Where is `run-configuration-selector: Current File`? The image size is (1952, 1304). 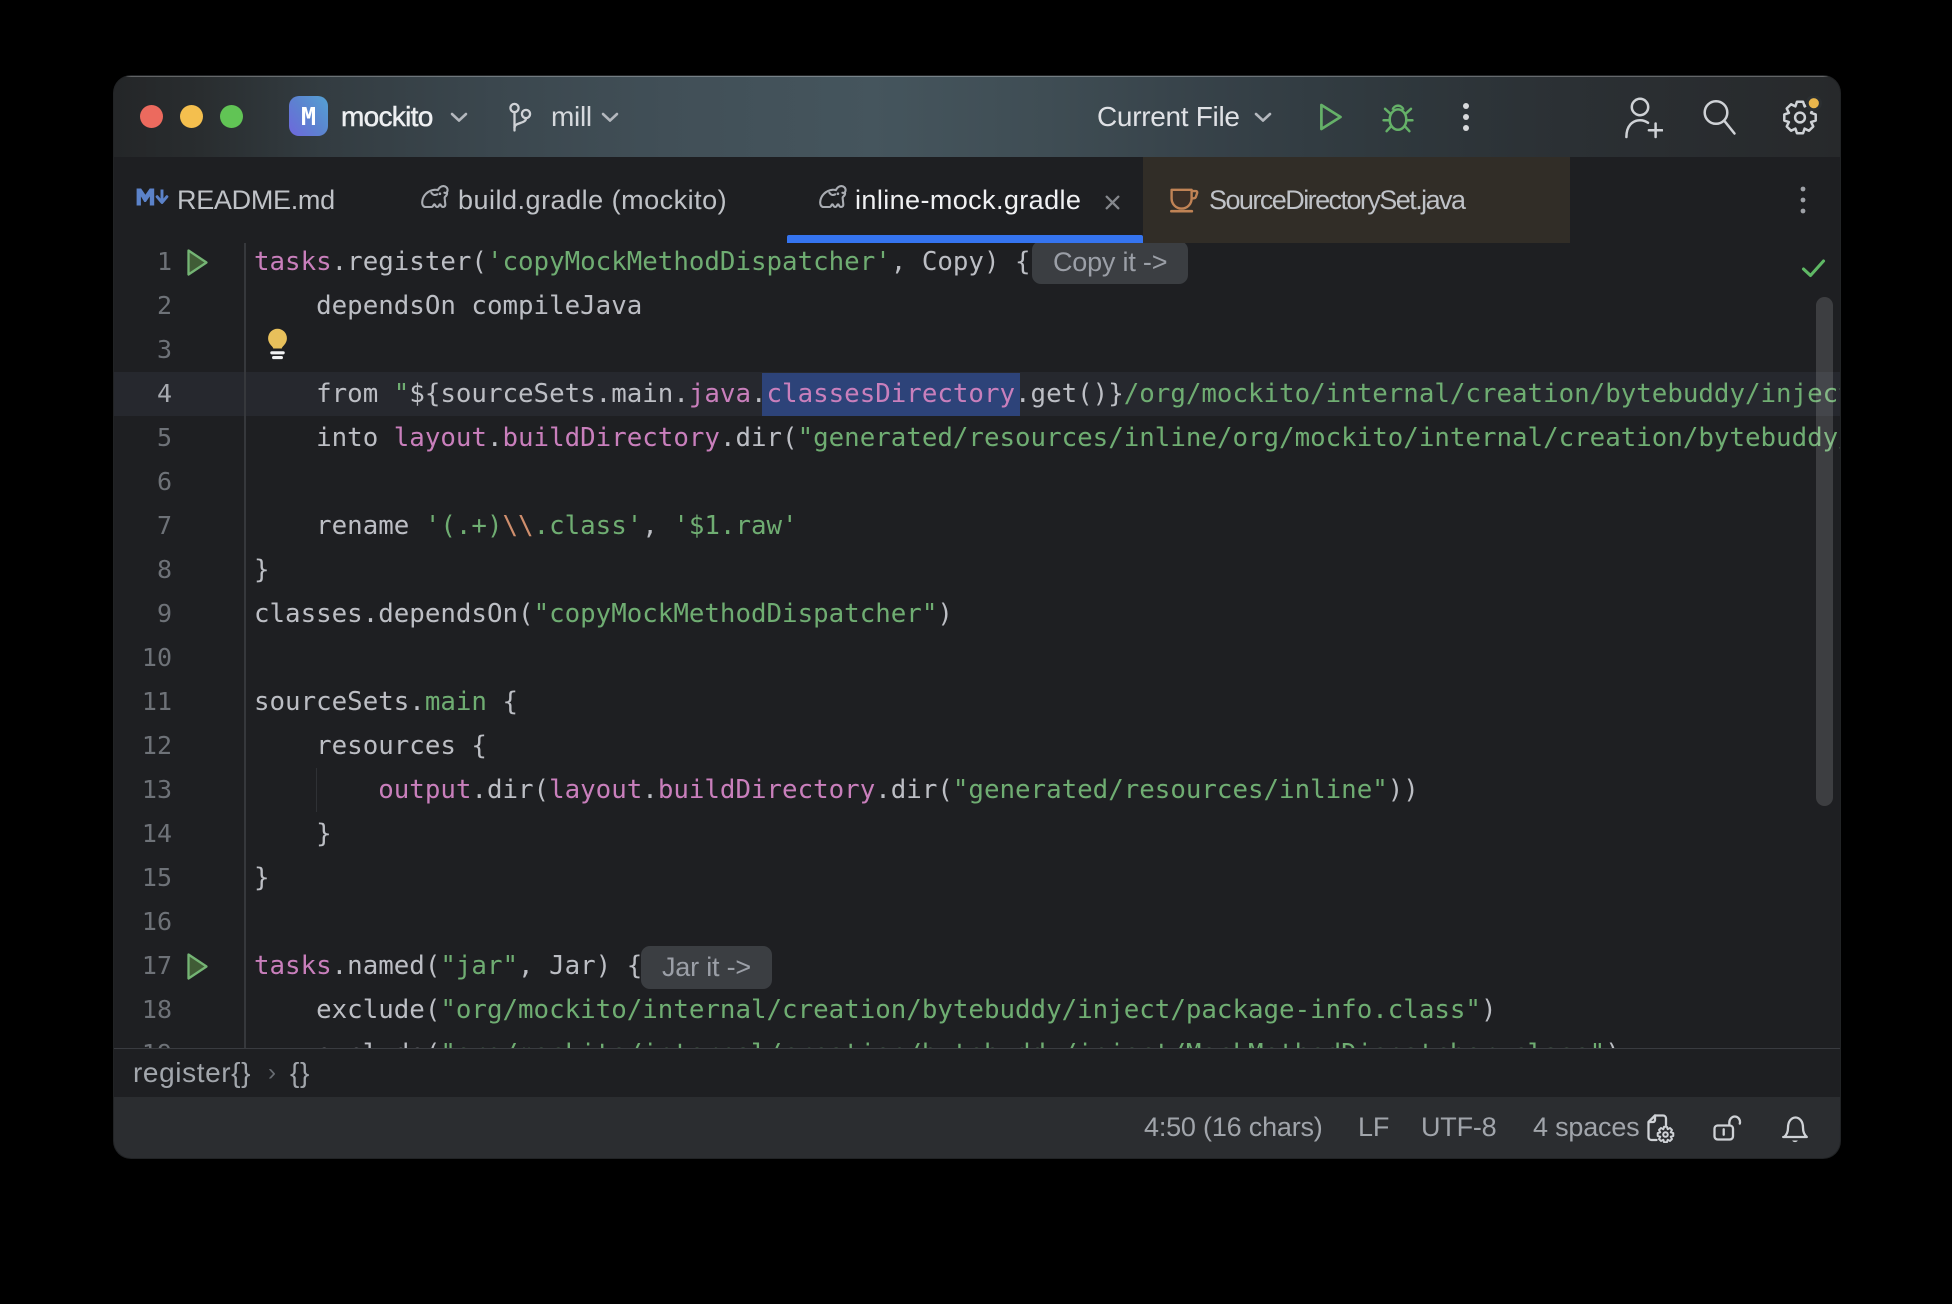
run-configuration-selector: Current File is located at coordinates (1168, 116).